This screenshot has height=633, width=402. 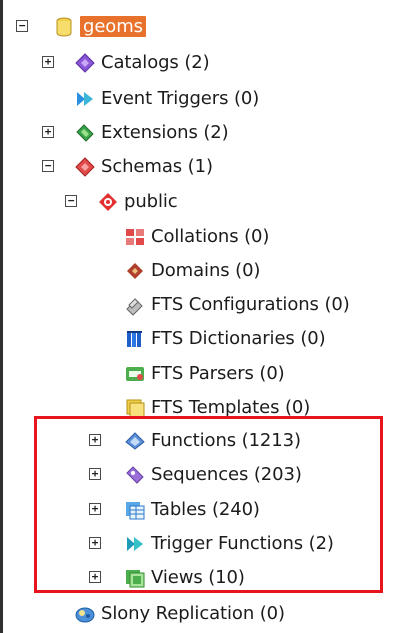 What do you see at coordinates (231, 407) in the screenshot?
I see `tree-item-label-fts-templates: FTS Templates (0)` at bounding box center [231, 407].